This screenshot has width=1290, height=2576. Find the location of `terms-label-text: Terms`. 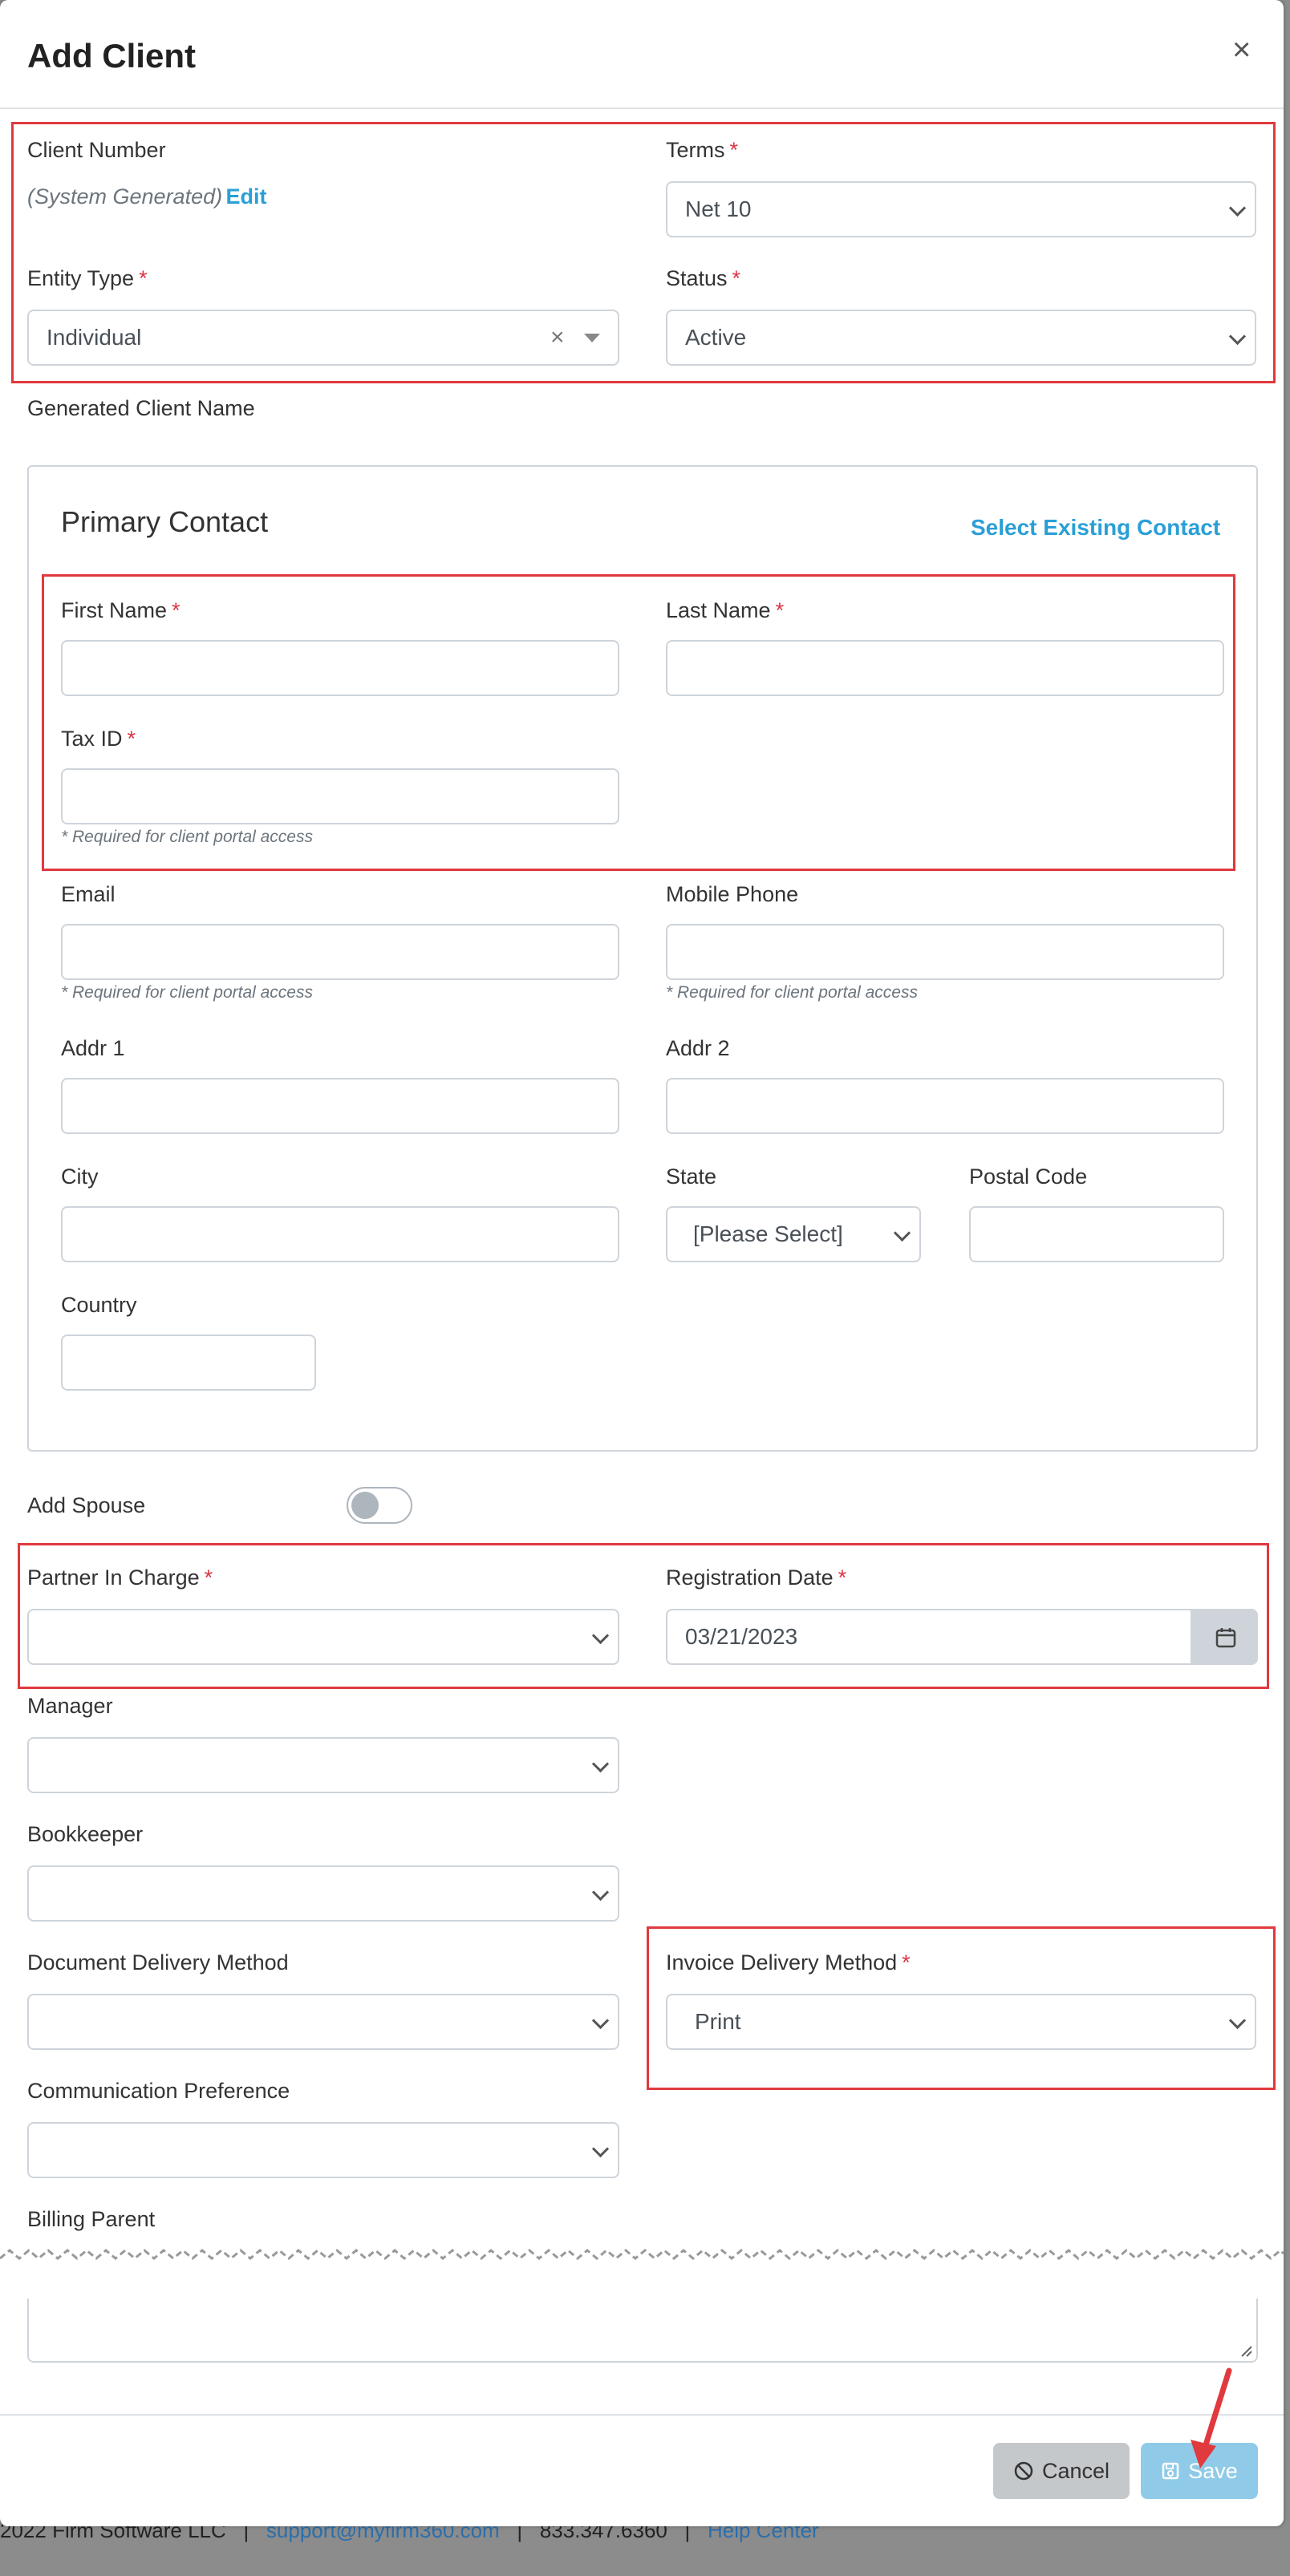

terms-label-text: Terms is located at coordinates (696, 150).